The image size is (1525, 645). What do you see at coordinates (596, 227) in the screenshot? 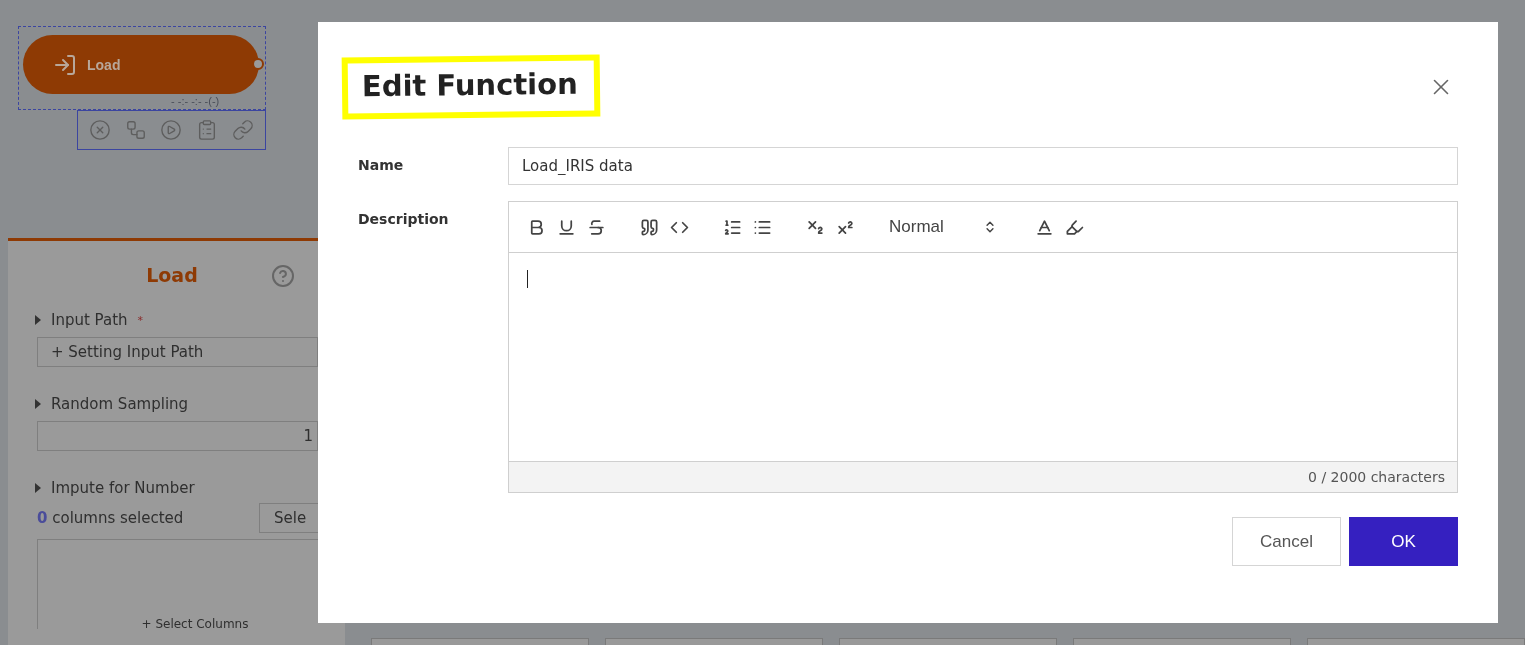
I see `strikethrough-button` at bounding box center [596, 227].